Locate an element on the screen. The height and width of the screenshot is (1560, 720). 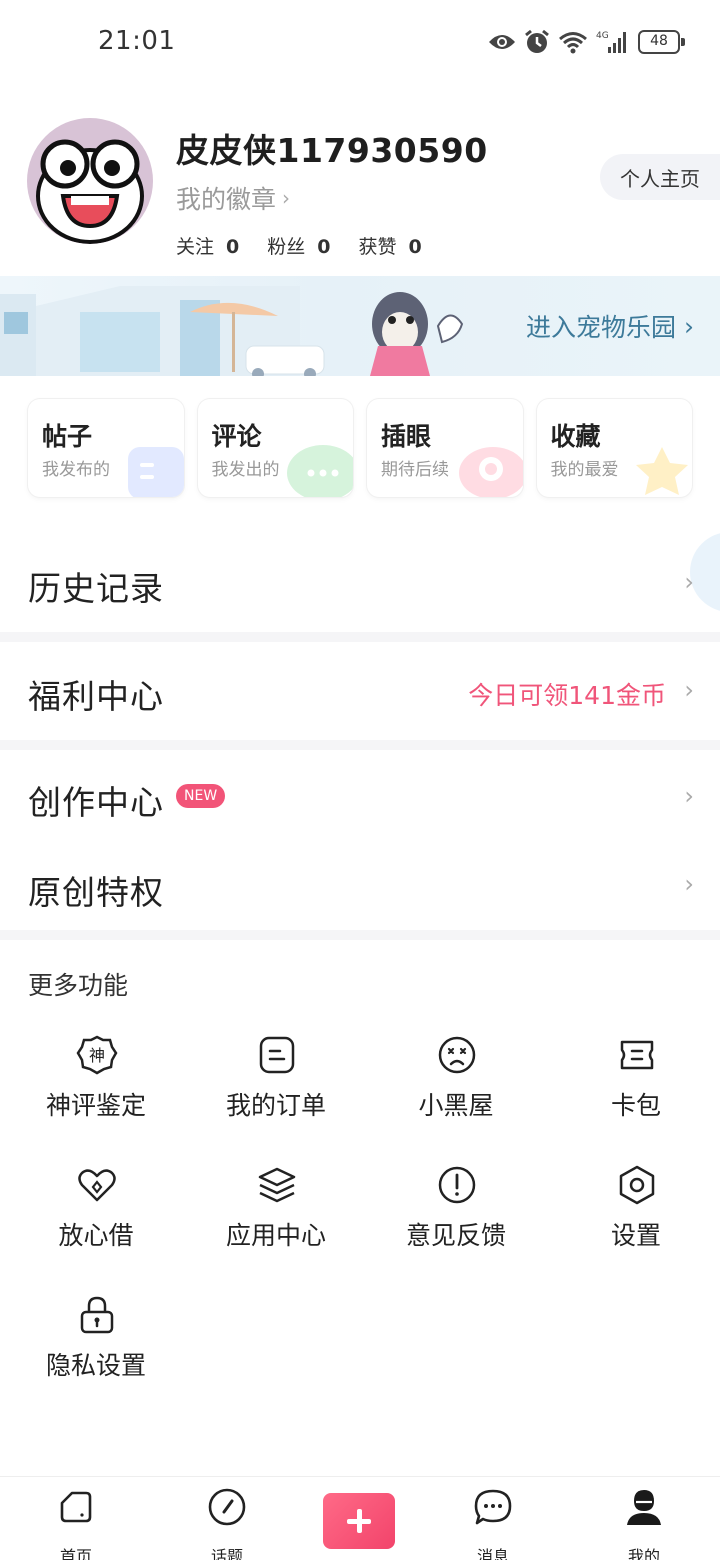
stat-following: 关注 0 is located at coordinates (207, 245).